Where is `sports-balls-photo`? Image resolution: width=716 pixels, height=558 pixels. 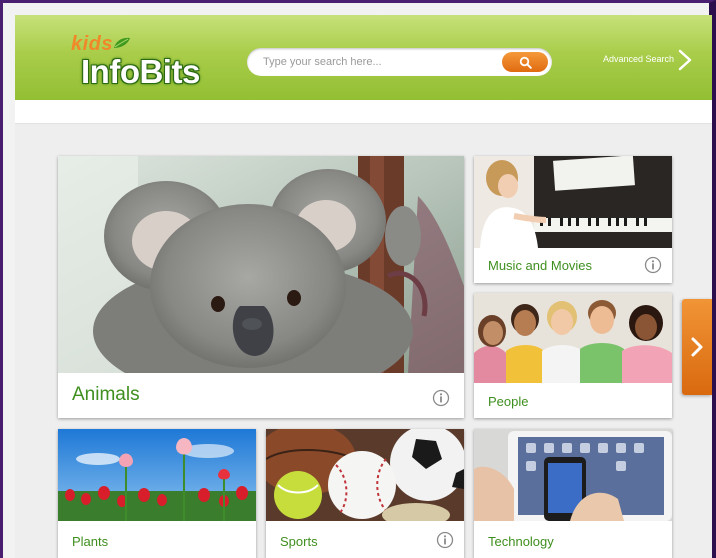 sports-balls-photo is located at coordinates (365, 475).